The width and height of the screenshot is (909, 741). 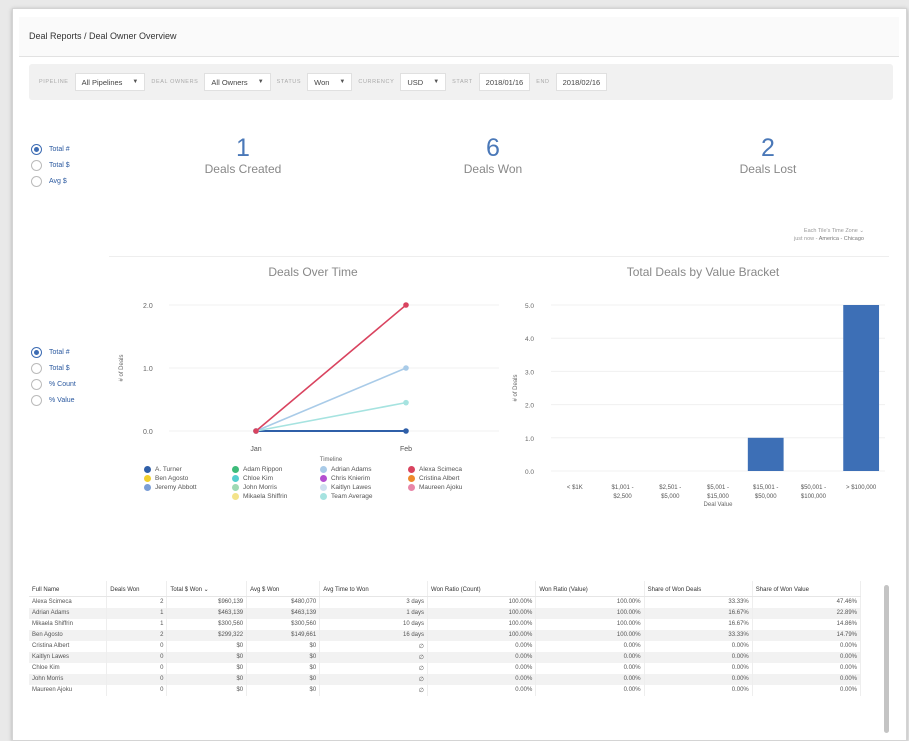 I want to click on column-header-total-won: Total $ Won ⌄, so click(x=207, y=589).